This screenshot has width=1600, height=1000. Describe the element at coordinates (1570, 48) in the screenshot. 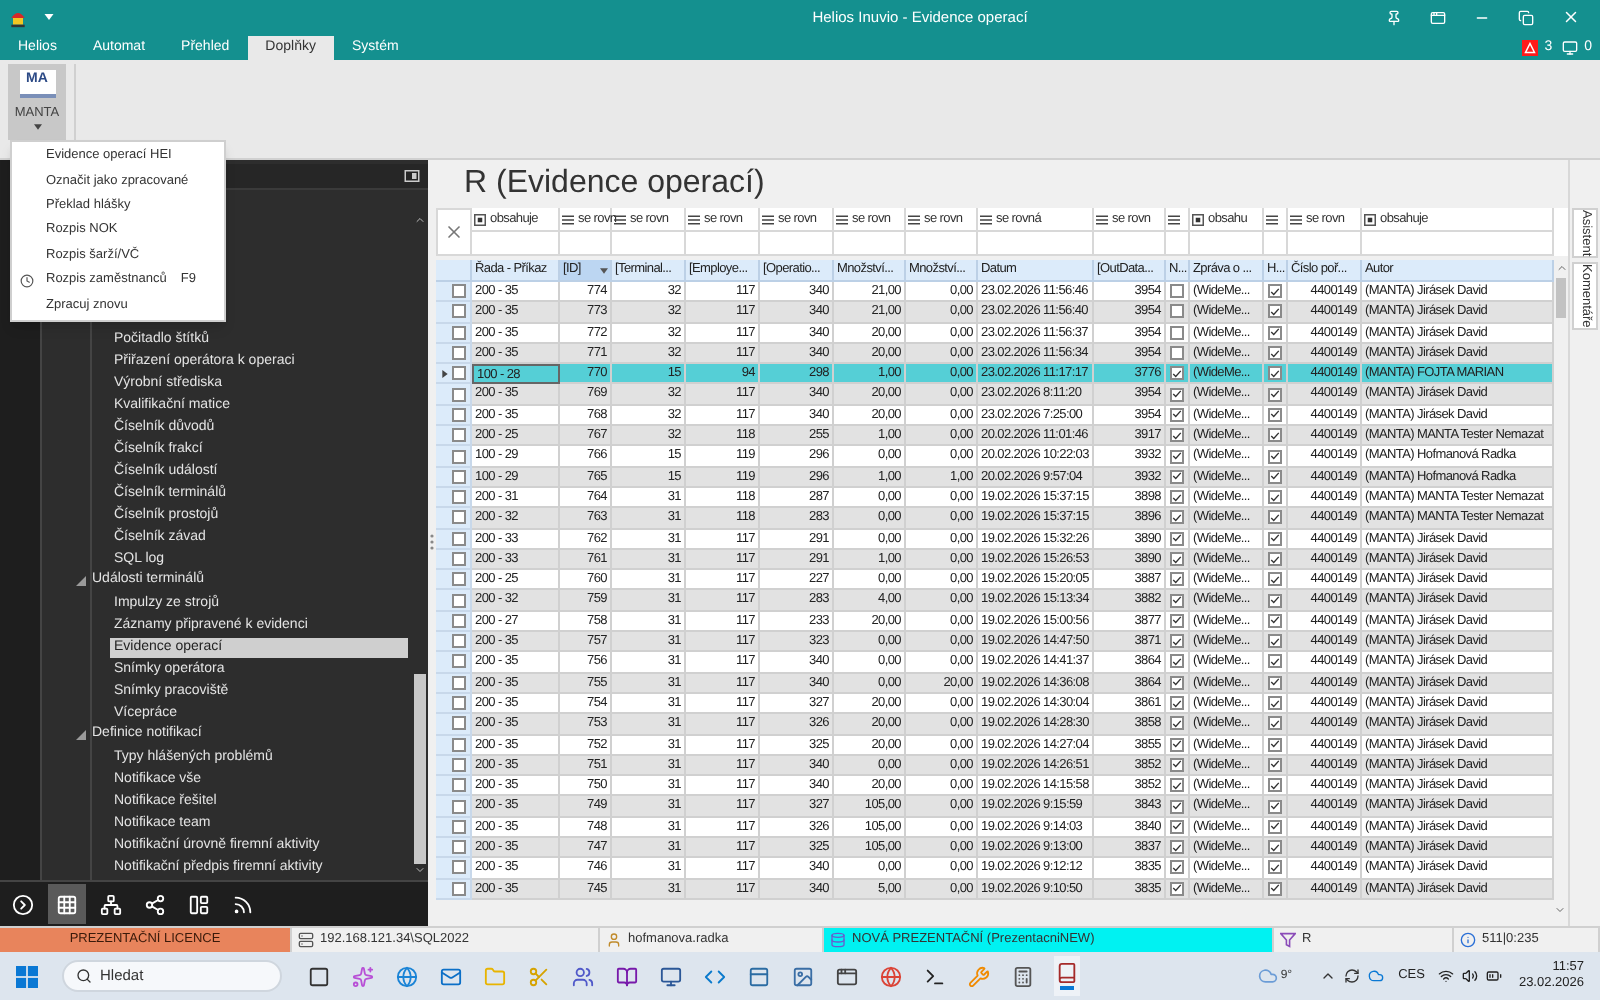

I see `monitor-icon` at that location.